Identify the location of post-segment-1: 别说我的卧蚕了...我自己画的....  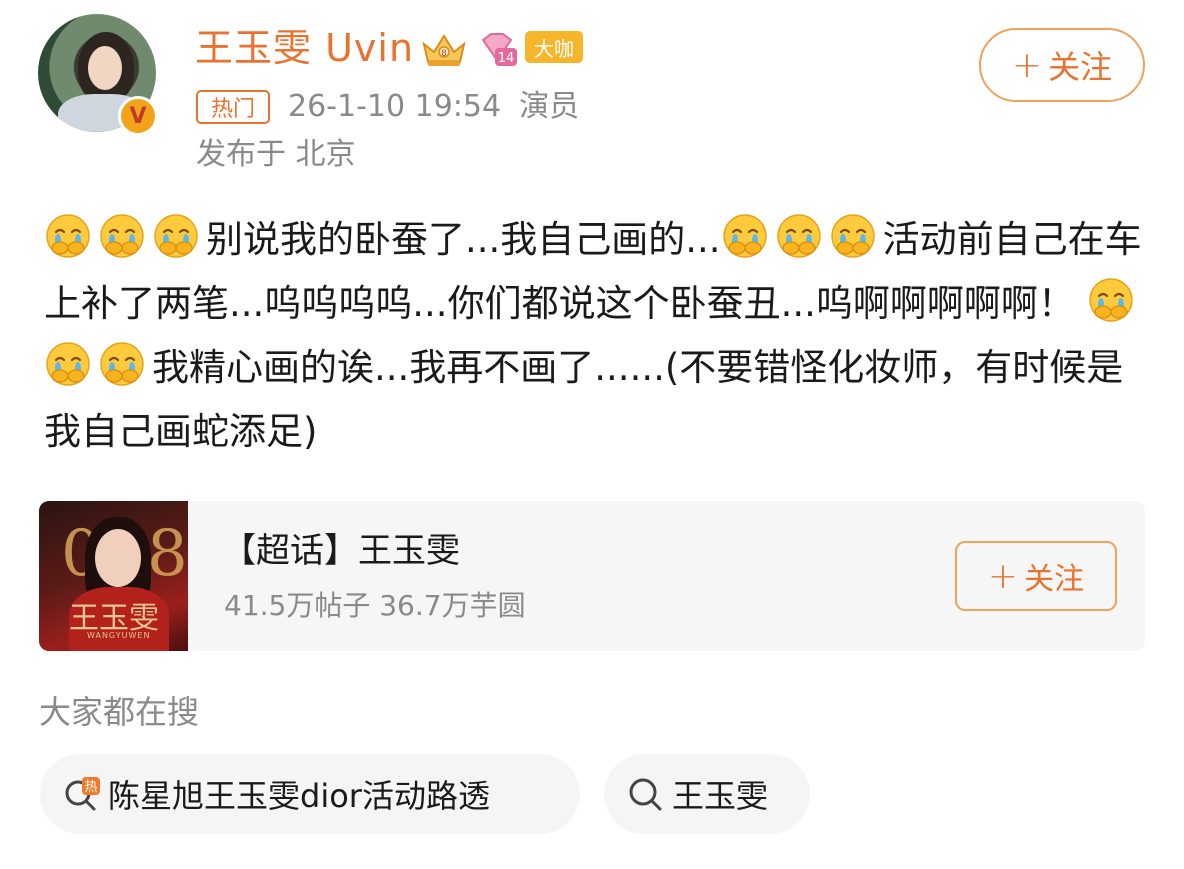
(463, 239).